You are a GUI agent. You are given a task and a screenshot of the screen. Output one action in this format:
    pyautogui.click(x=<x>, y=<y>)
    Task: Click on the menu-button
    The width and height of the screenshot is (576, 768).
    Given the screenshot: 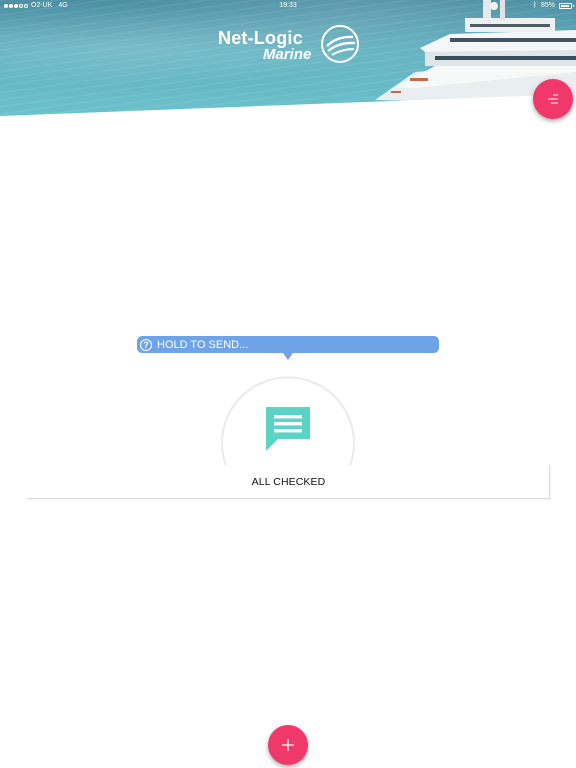 What is the action you would take?
    pyautogui.click(x=553, y=99)
    